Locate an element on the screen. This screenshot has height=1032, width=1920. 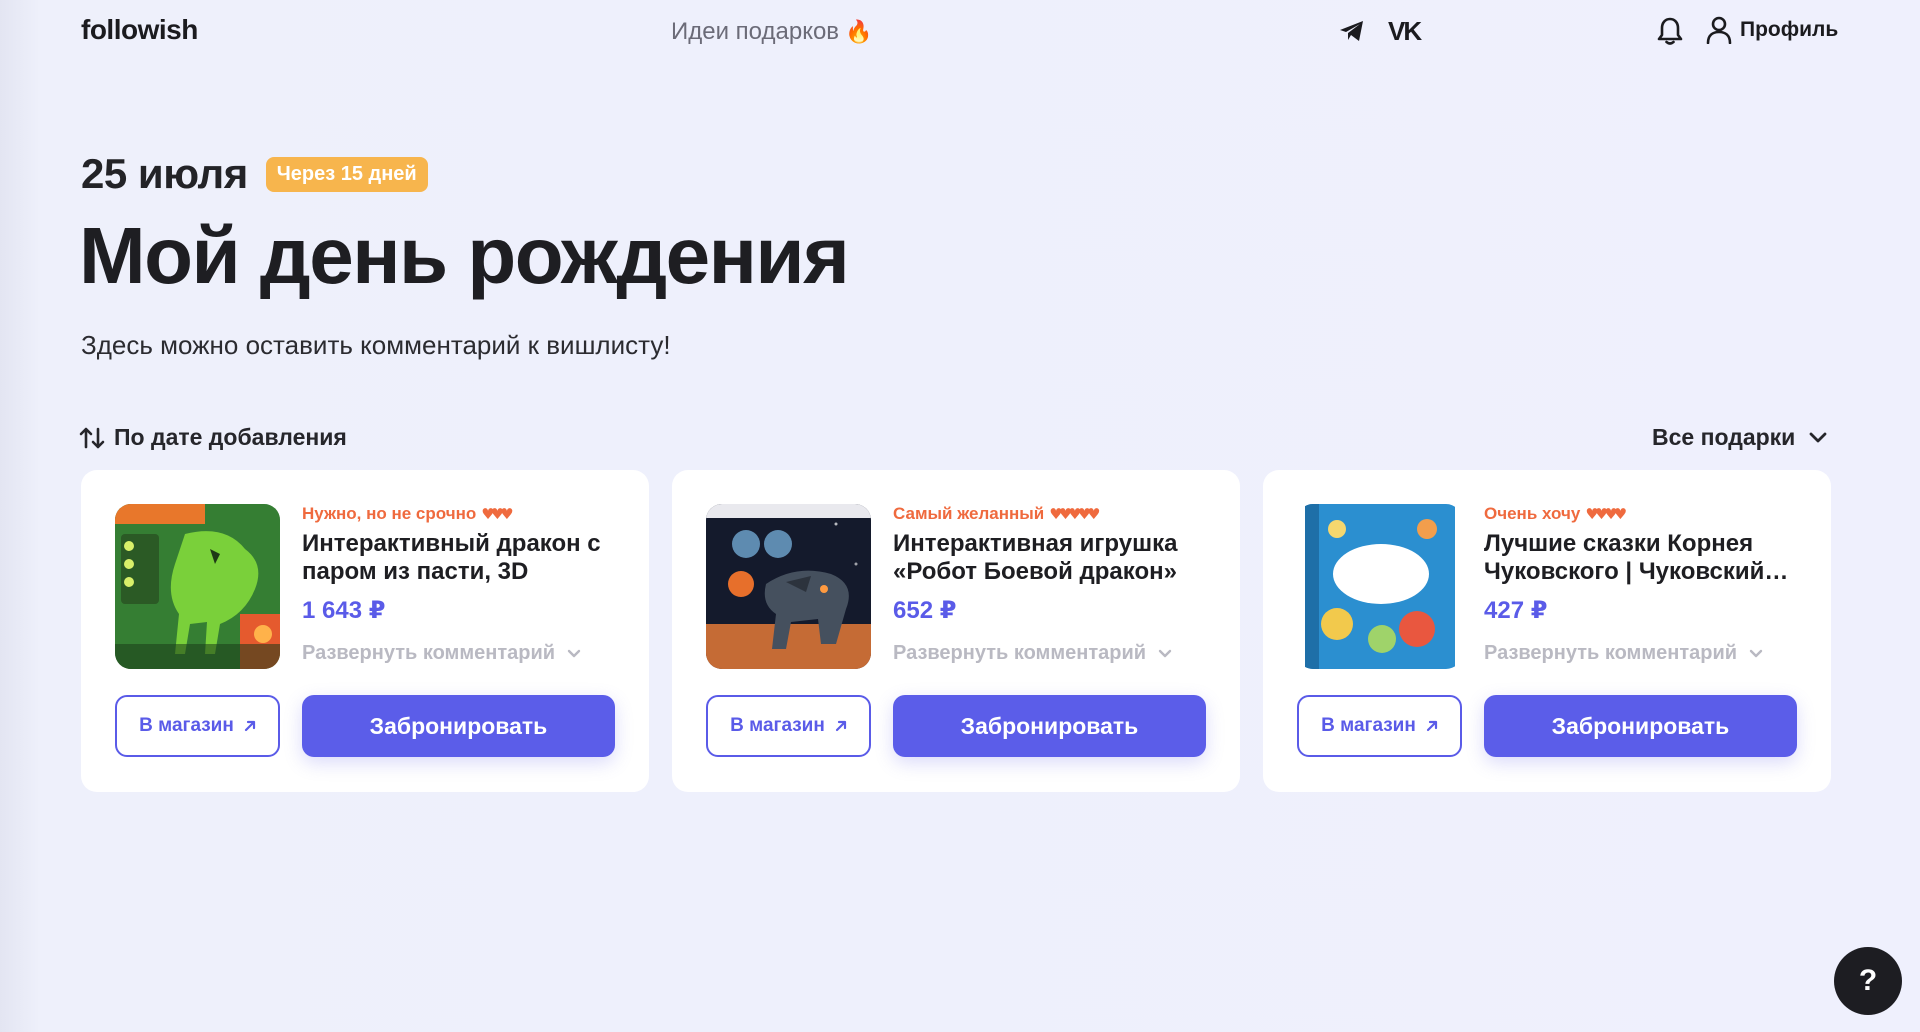
telegram-icon is located at coordinates (1353, 32).